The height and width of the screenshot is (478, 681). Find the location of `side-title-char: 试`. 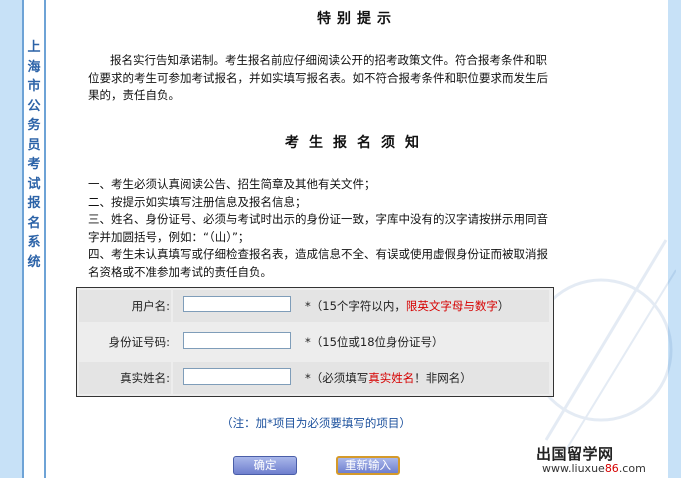

side-title-char: 试 is located at coordinates (34, 184).